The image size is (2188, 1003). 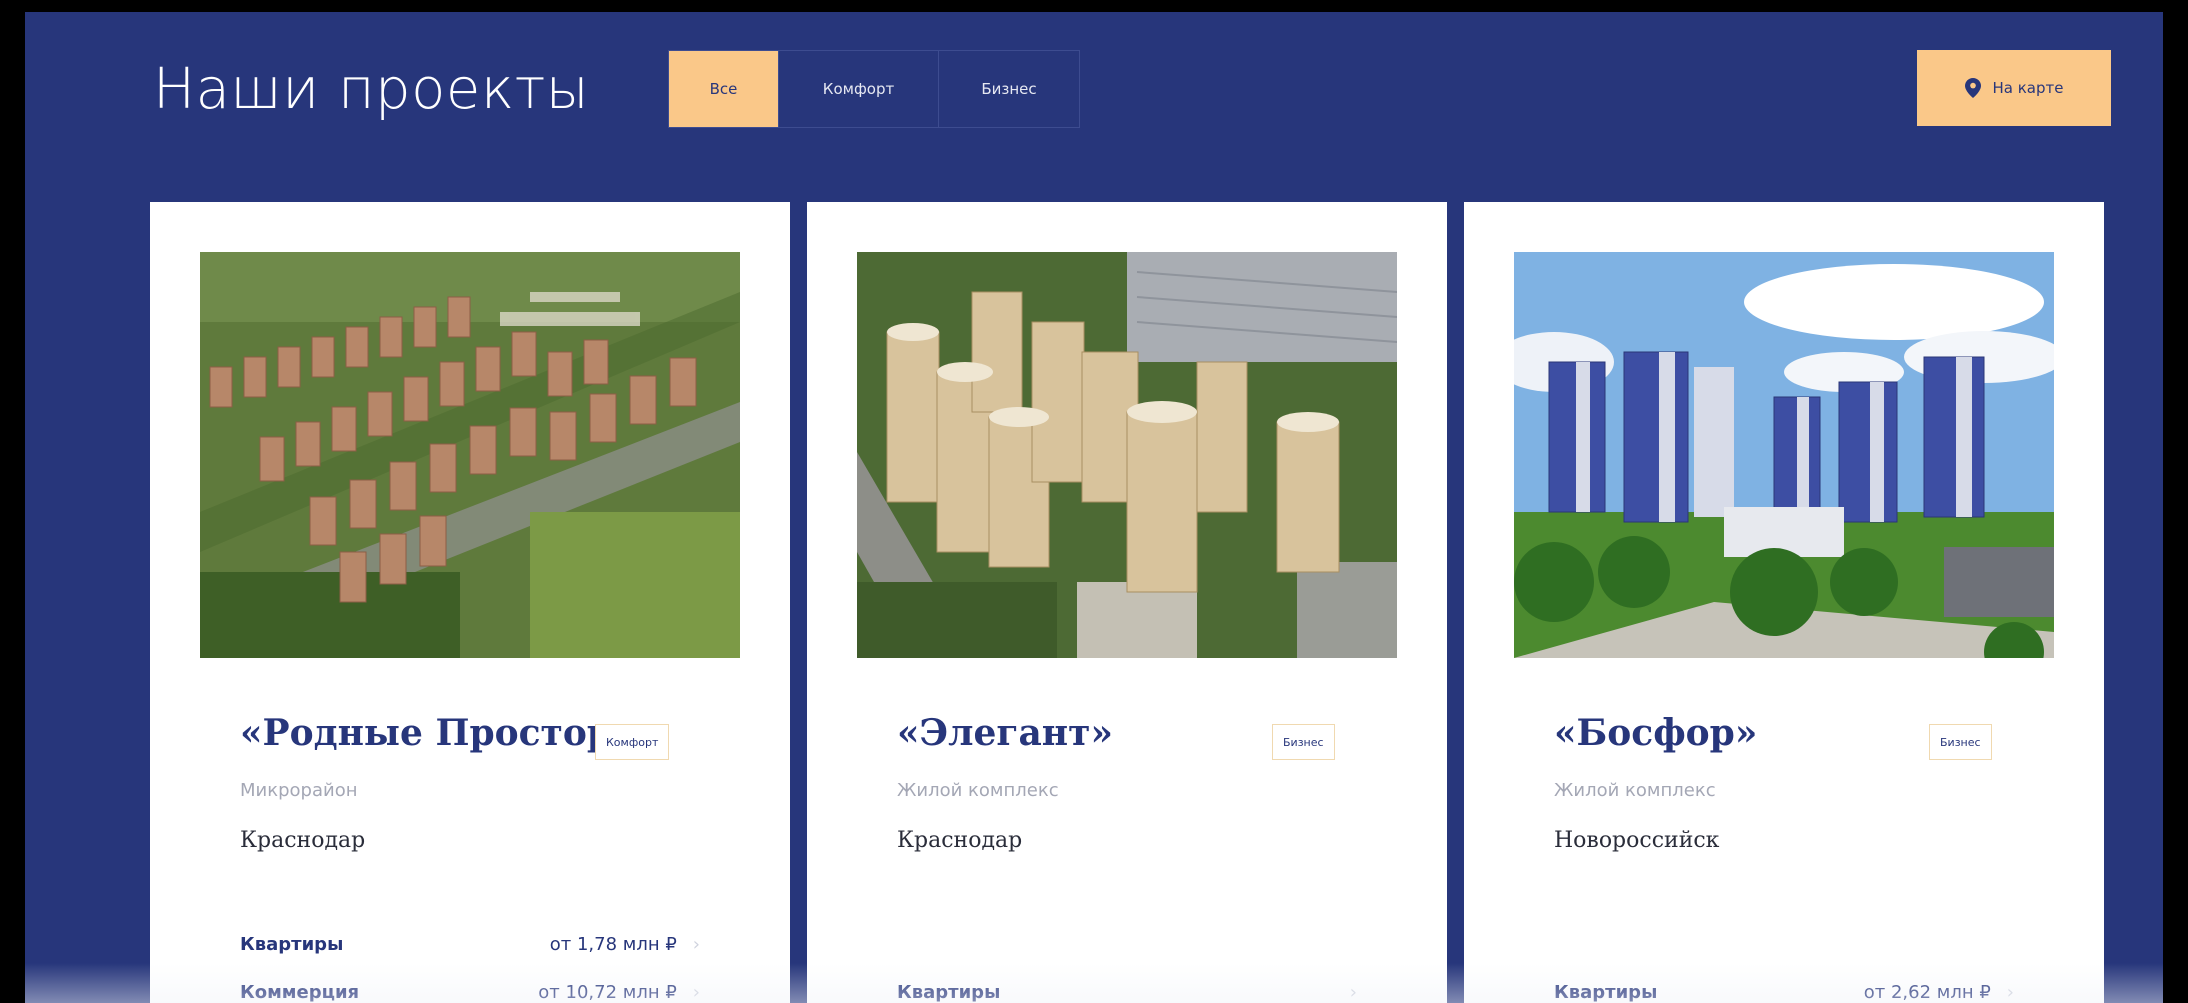 I want to click on project-type: Микрорайон, so click(x=299, y=790).